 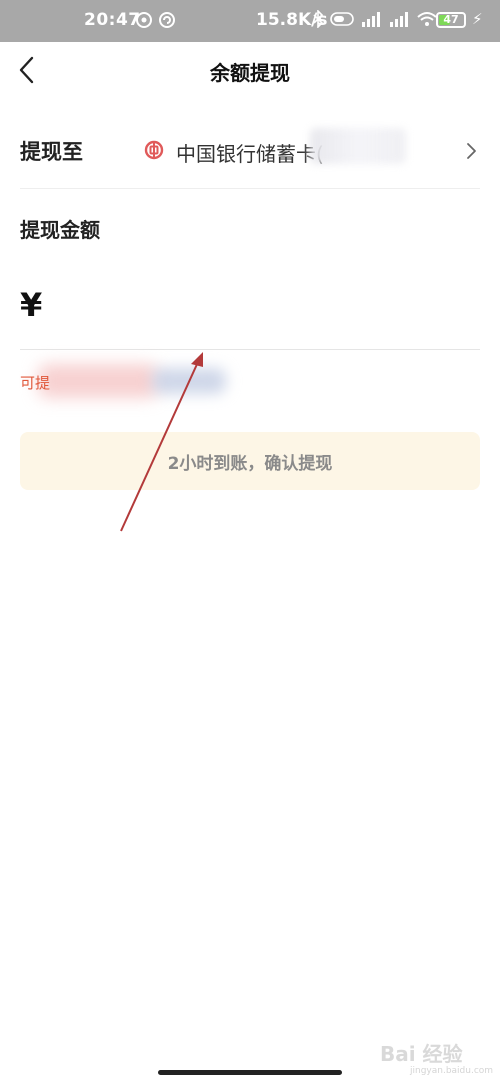 What do you see at coordinates (189, 381) in the screenshot?
I see `withdraw-all-link` at bounding box center [189, 381].